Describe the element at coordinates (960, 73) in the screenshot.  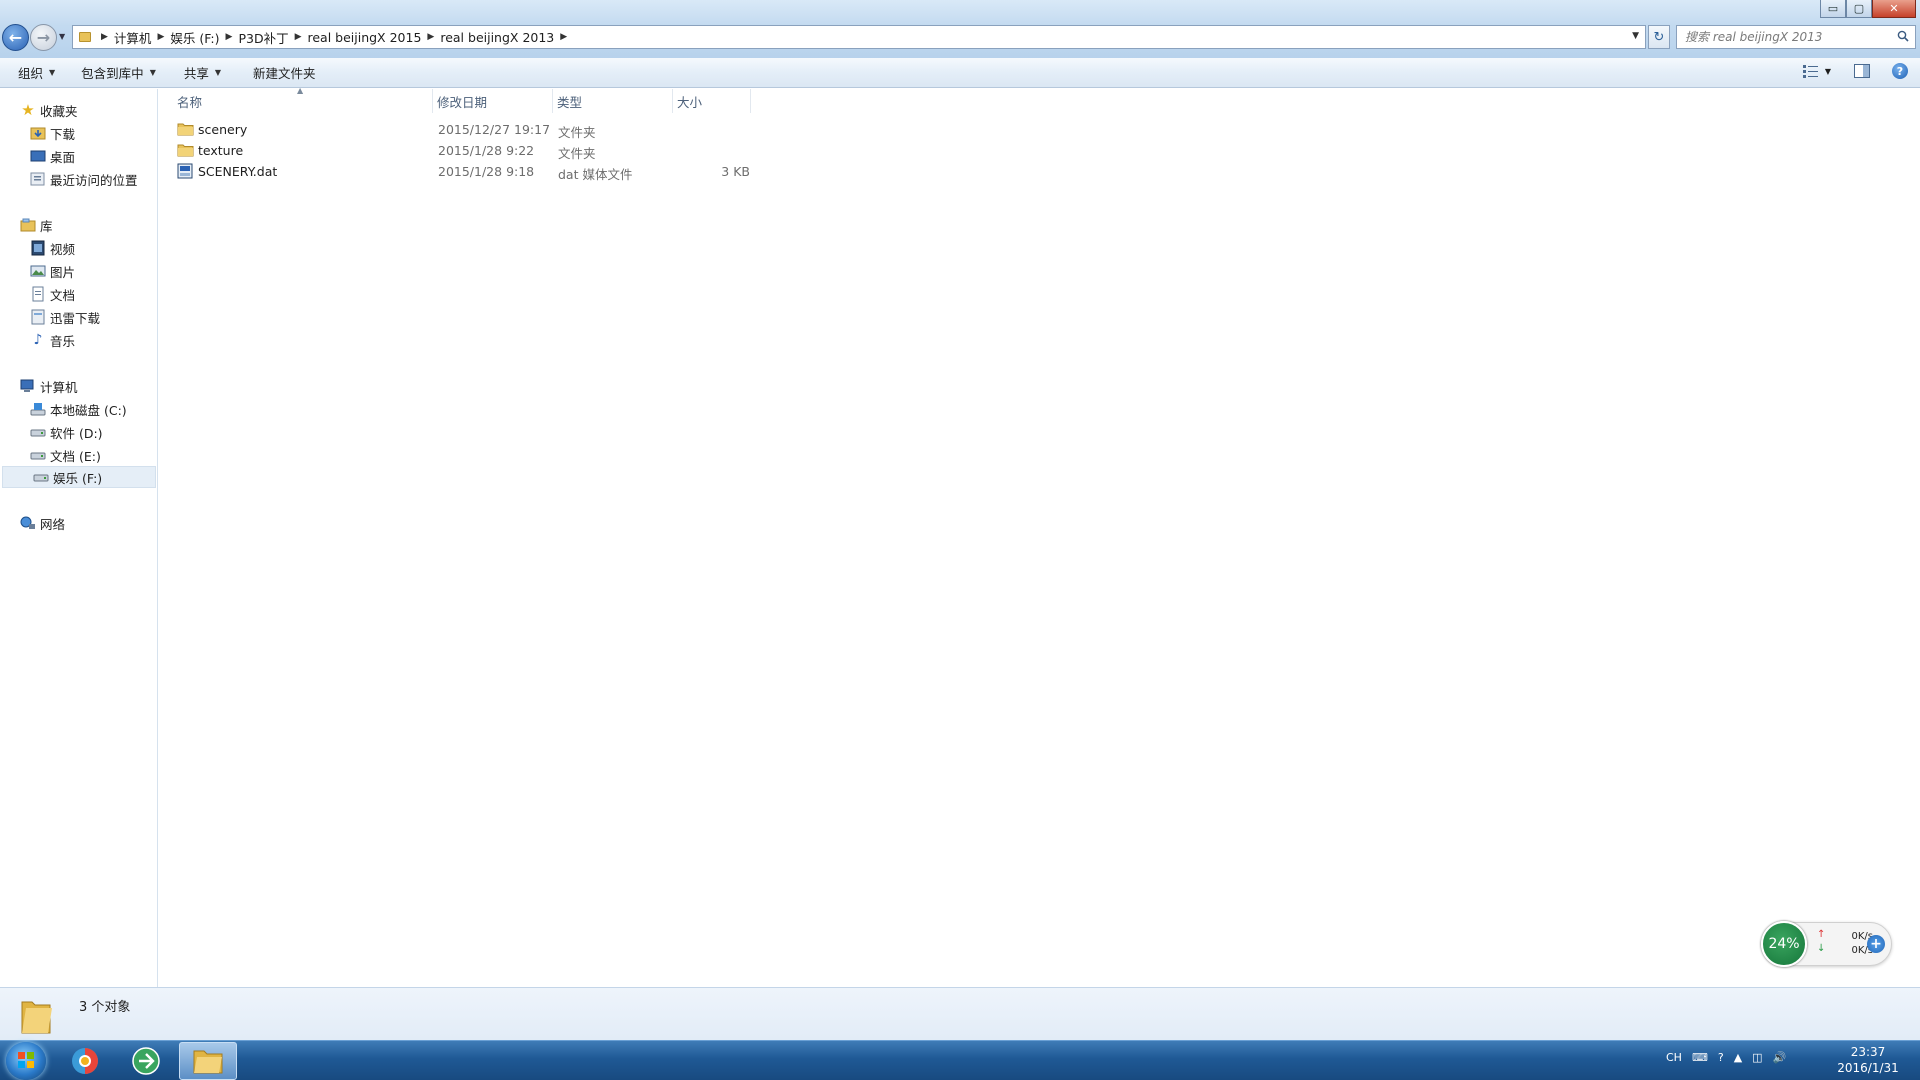
I see `command-bar: 组织 ▼ 包含到库中 ▼ 共享 ▼ 新建文件夹 ▼ ?` at that location.